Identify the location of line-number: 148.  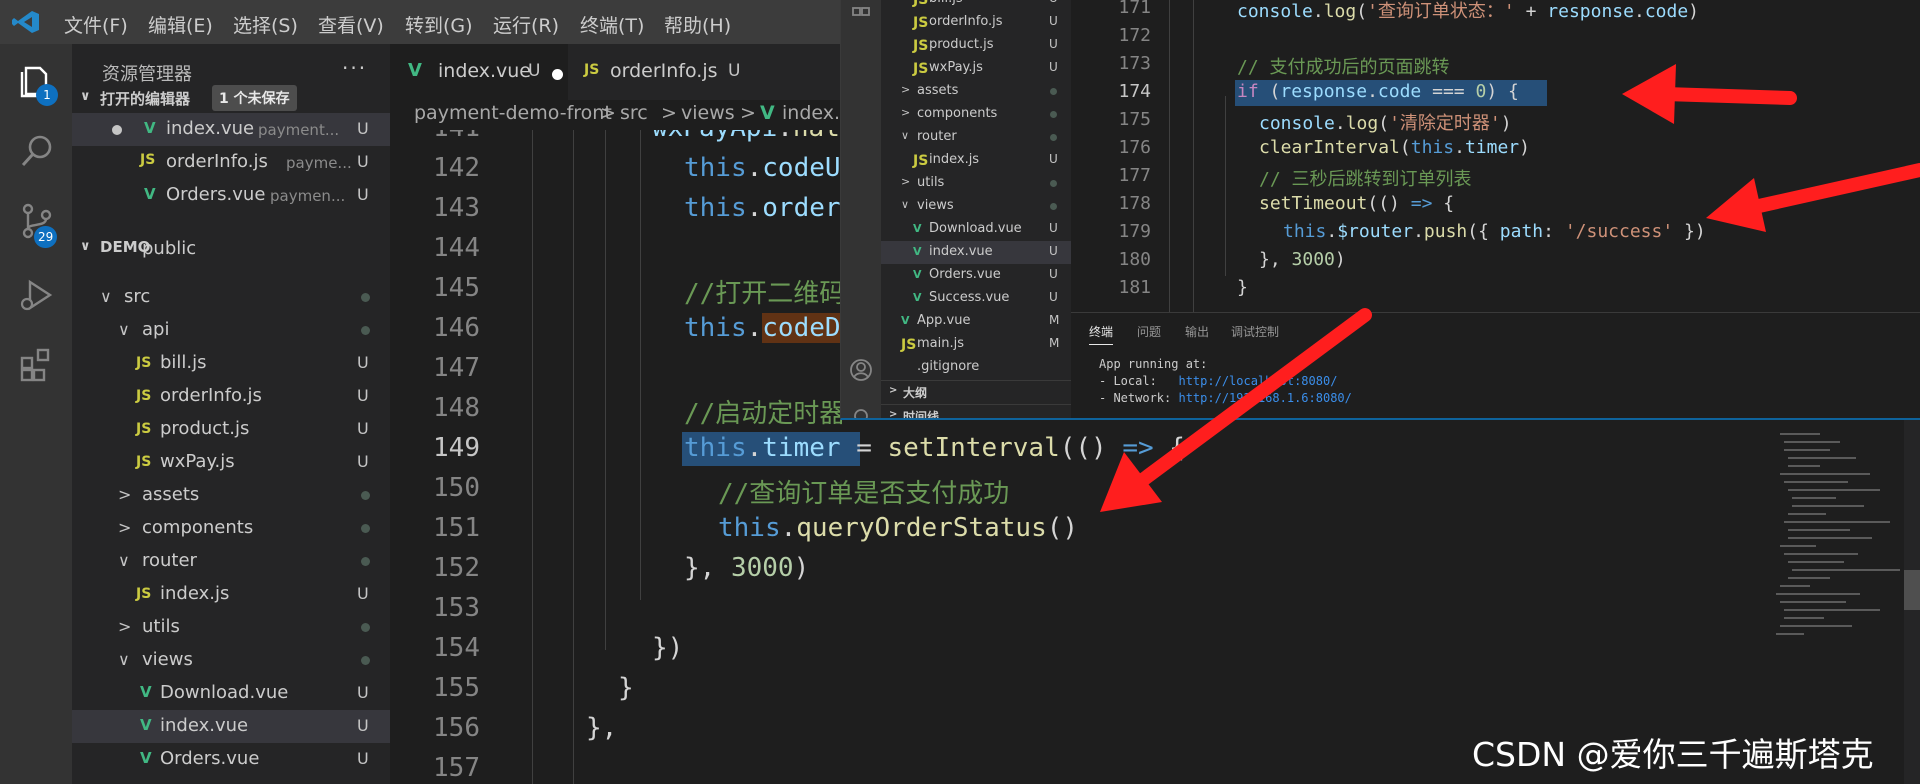
(456, 408).